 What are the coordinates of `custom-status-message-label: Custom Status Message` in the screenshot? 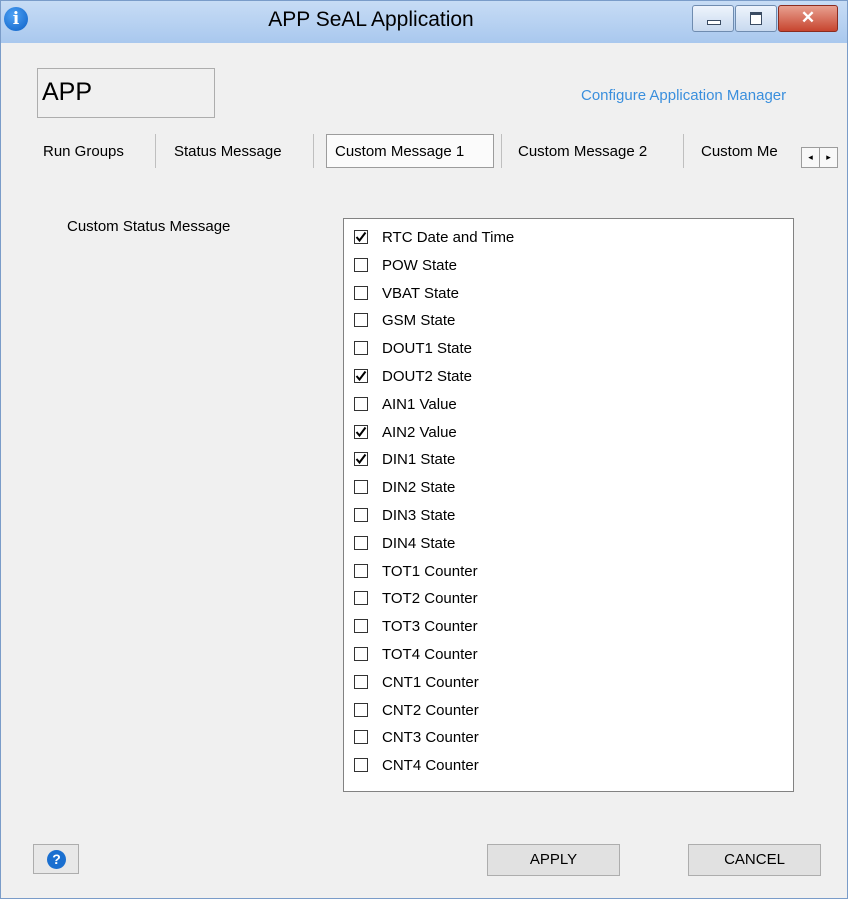 It's located at (149, 226).